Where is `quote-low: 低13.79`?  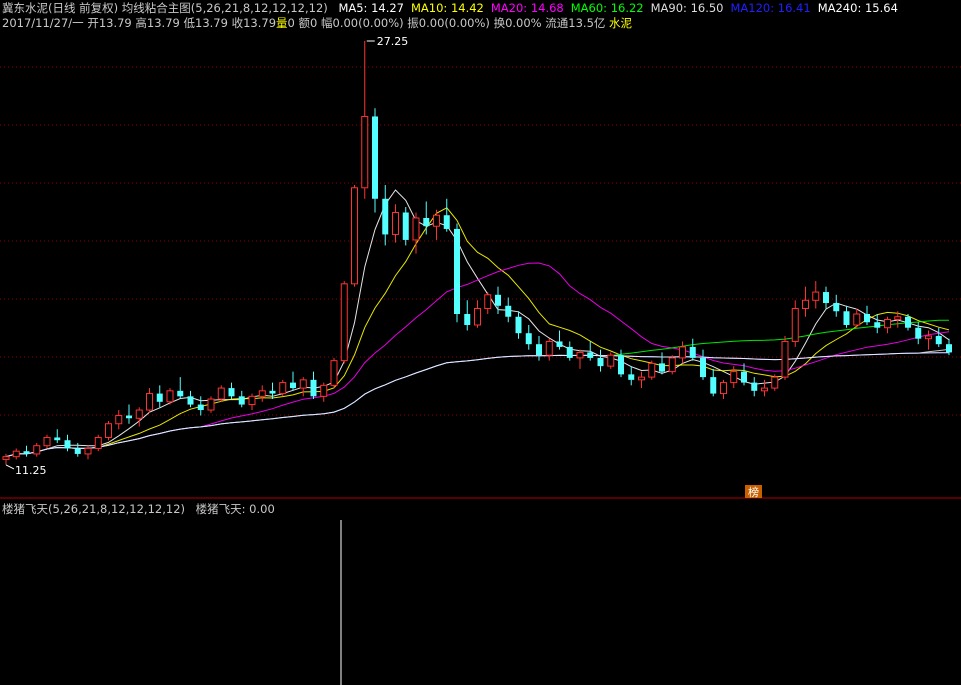
quote-low: 低13.79 is located at coordinates (205, 23).